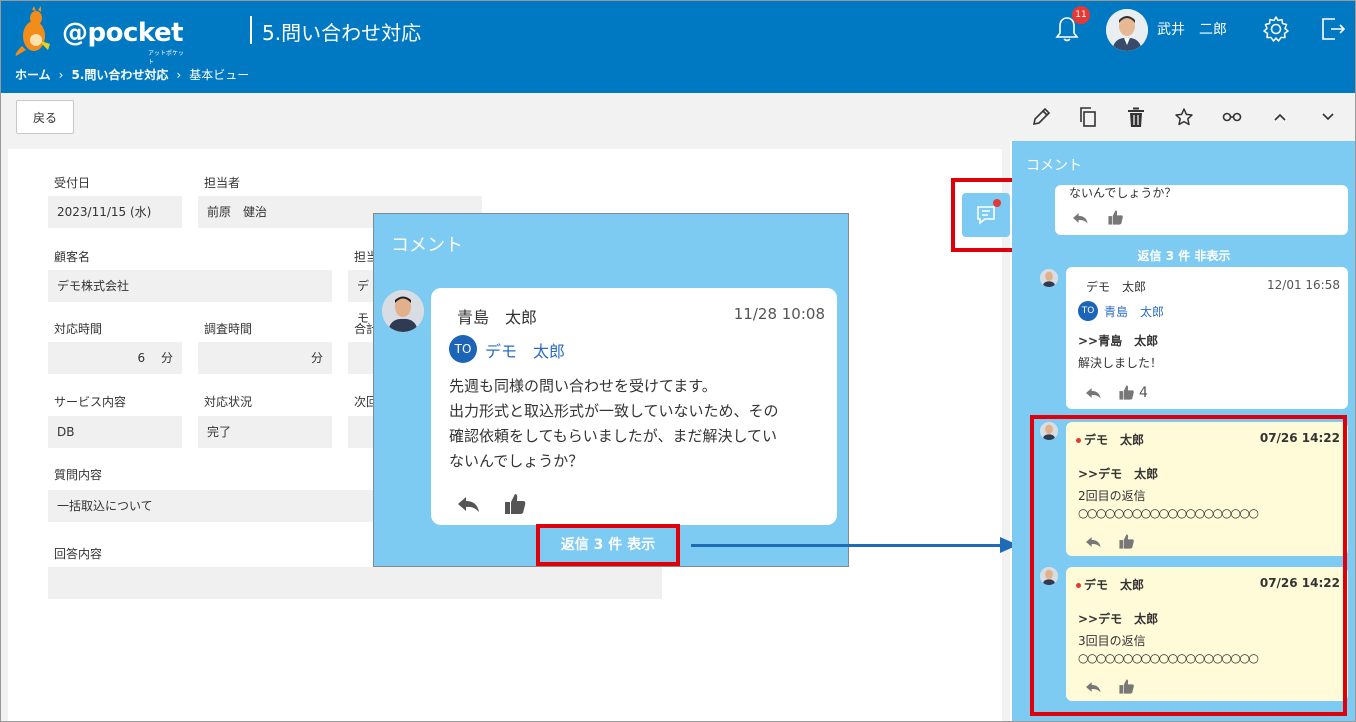 Image resolution: width=1356 pixels, height=722 pixels. Describe the element at coordinates (251, 30) in the screenshot. I see `title-divider` at that location.